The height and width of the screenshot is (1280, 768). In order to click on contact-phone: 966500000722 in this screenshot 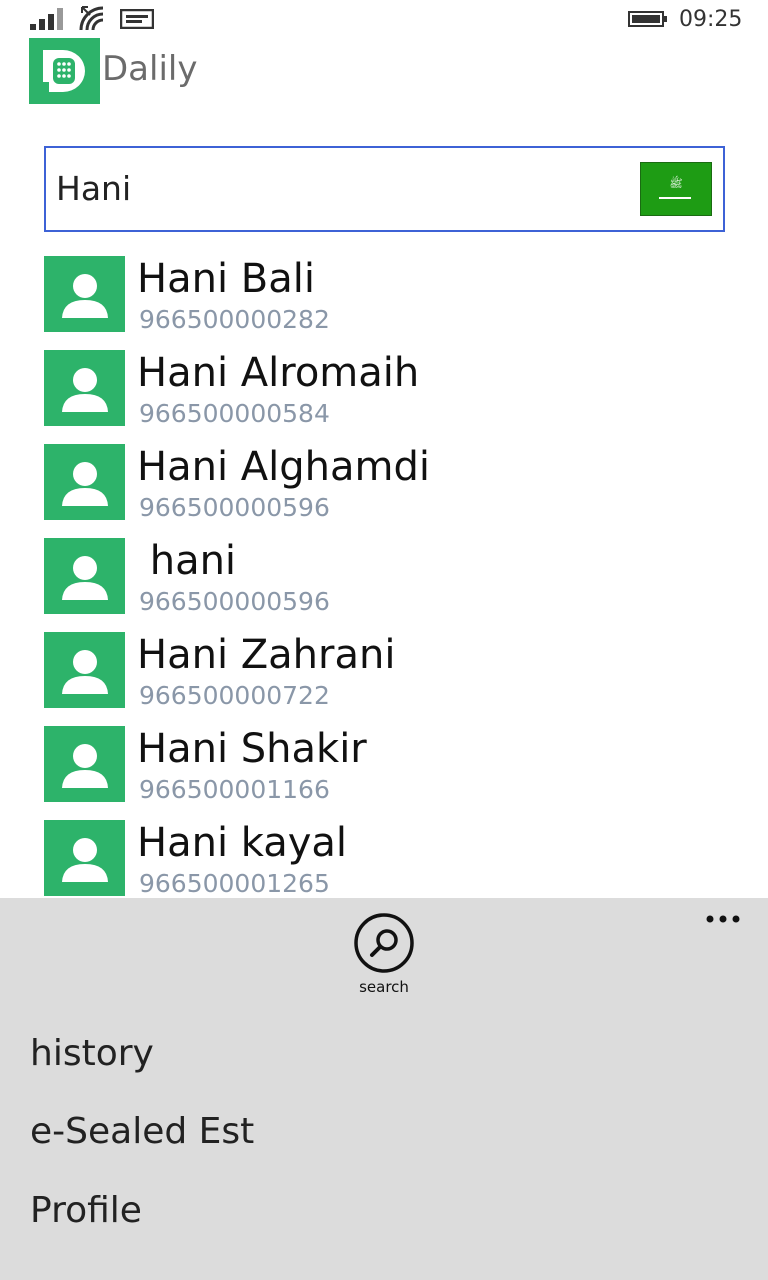, I will do `click(234, 695)`.